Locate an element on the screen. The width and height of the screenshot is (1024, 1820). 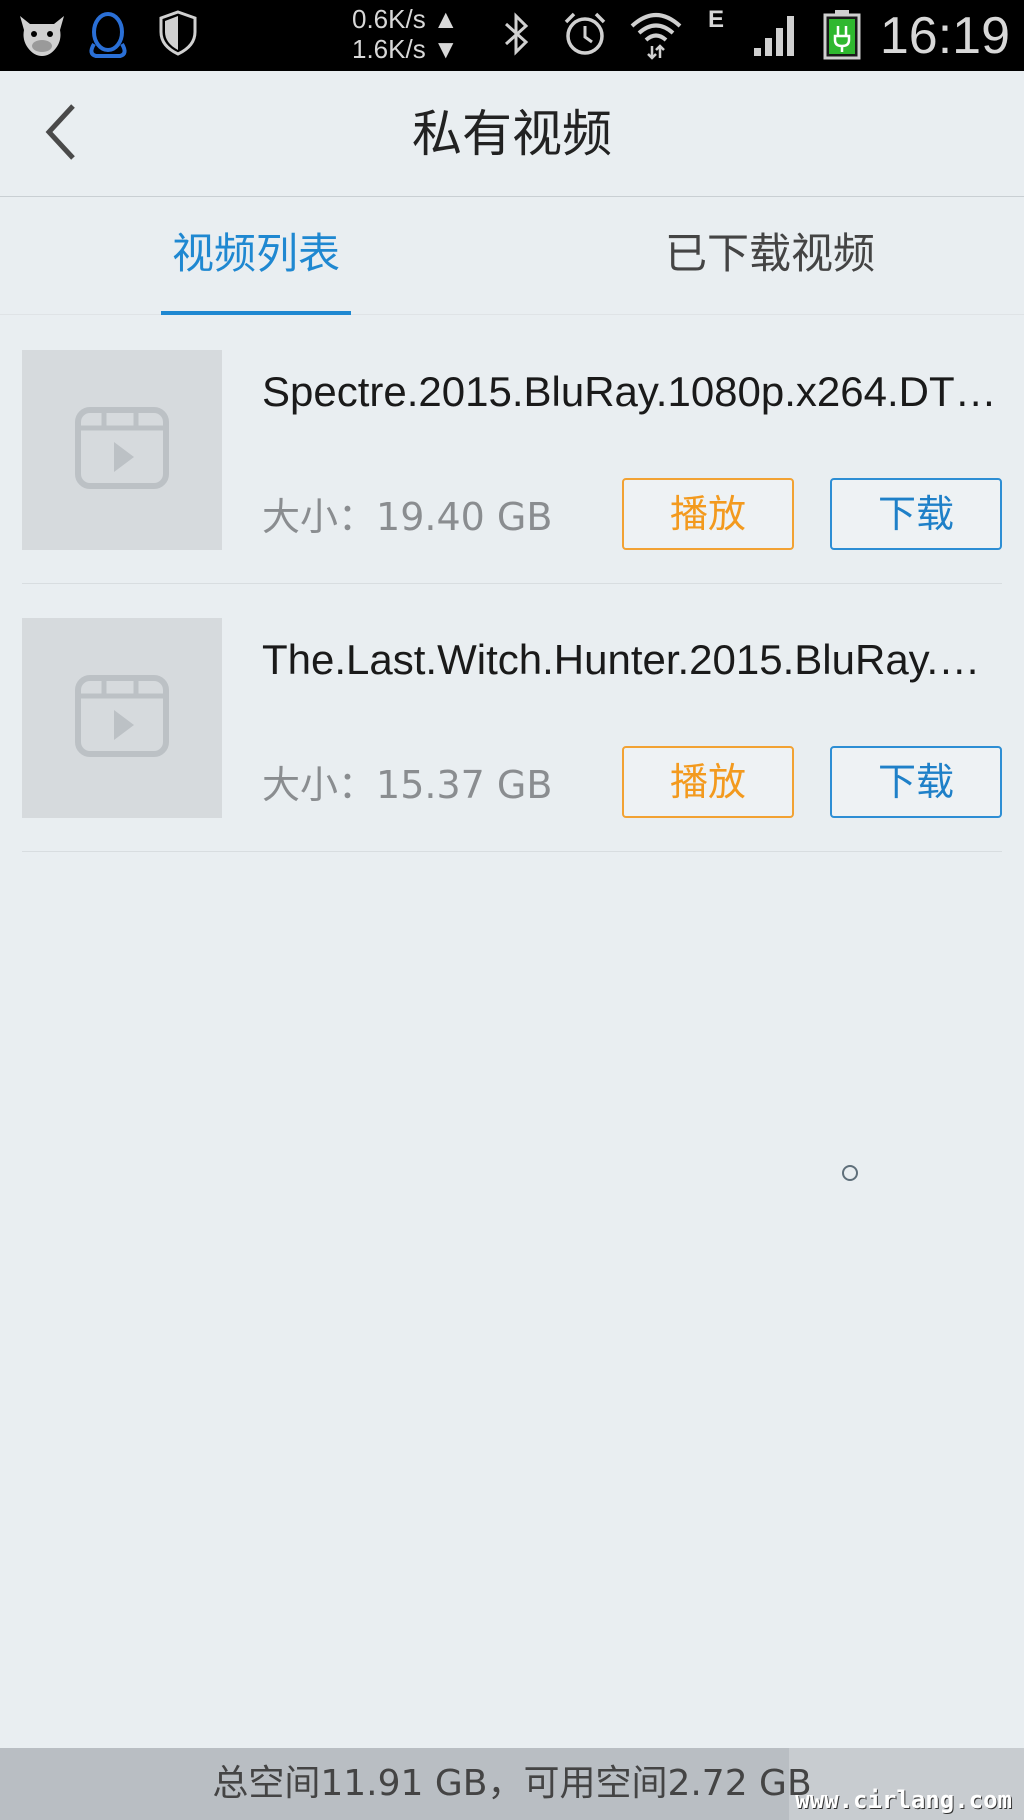
storage-footer: 总空间11.91 GB，可用空间2.72 GB www.cirlang.com is located at coordinates (512, 1784).